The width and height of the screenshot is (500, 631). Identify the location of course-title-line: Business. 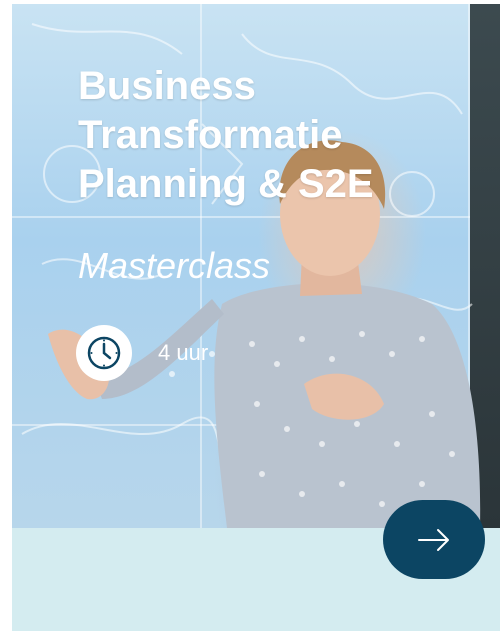
(167, 86).